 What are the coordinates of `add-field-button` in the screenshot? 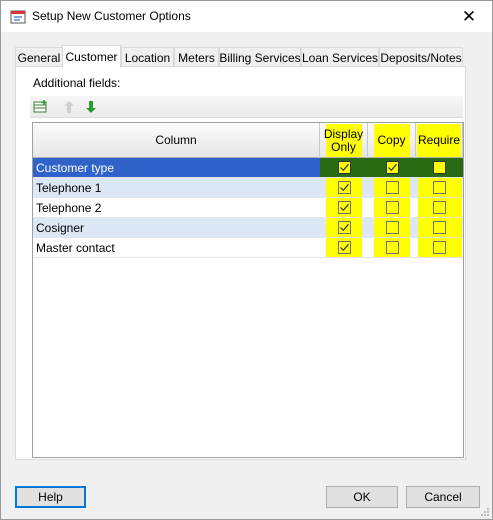 It's located at (41, 107).